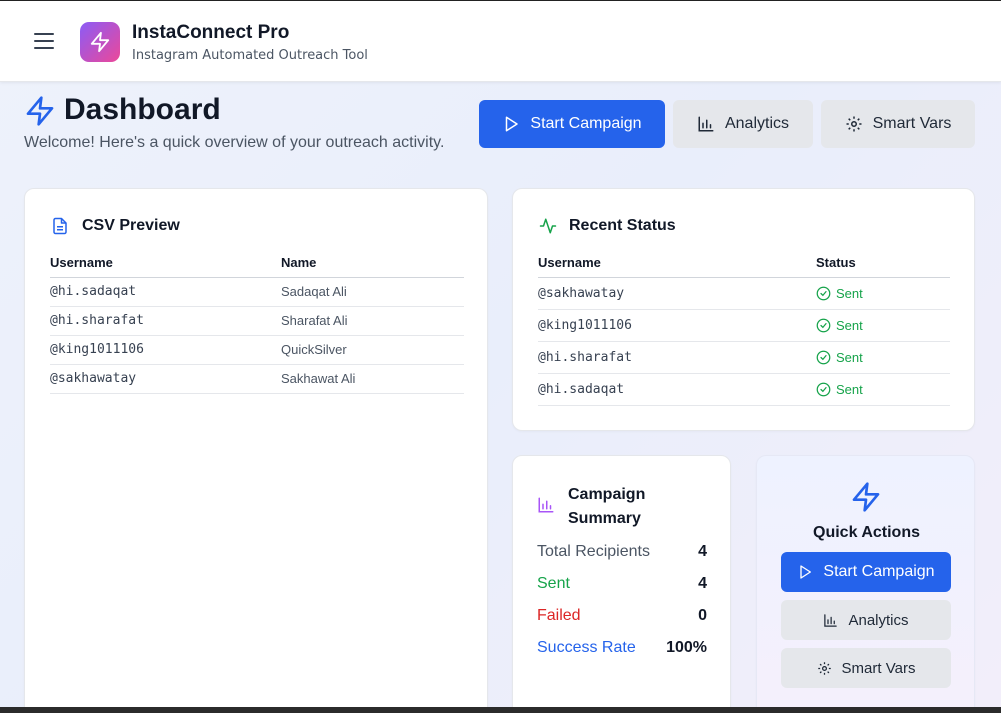 The width and height of the screenshot is (1001, 713). What do you see at coordinates (866, 532) in the screenshot?
I see `quick-actions-title: Quick Actions` at bounding box center [866, 532].